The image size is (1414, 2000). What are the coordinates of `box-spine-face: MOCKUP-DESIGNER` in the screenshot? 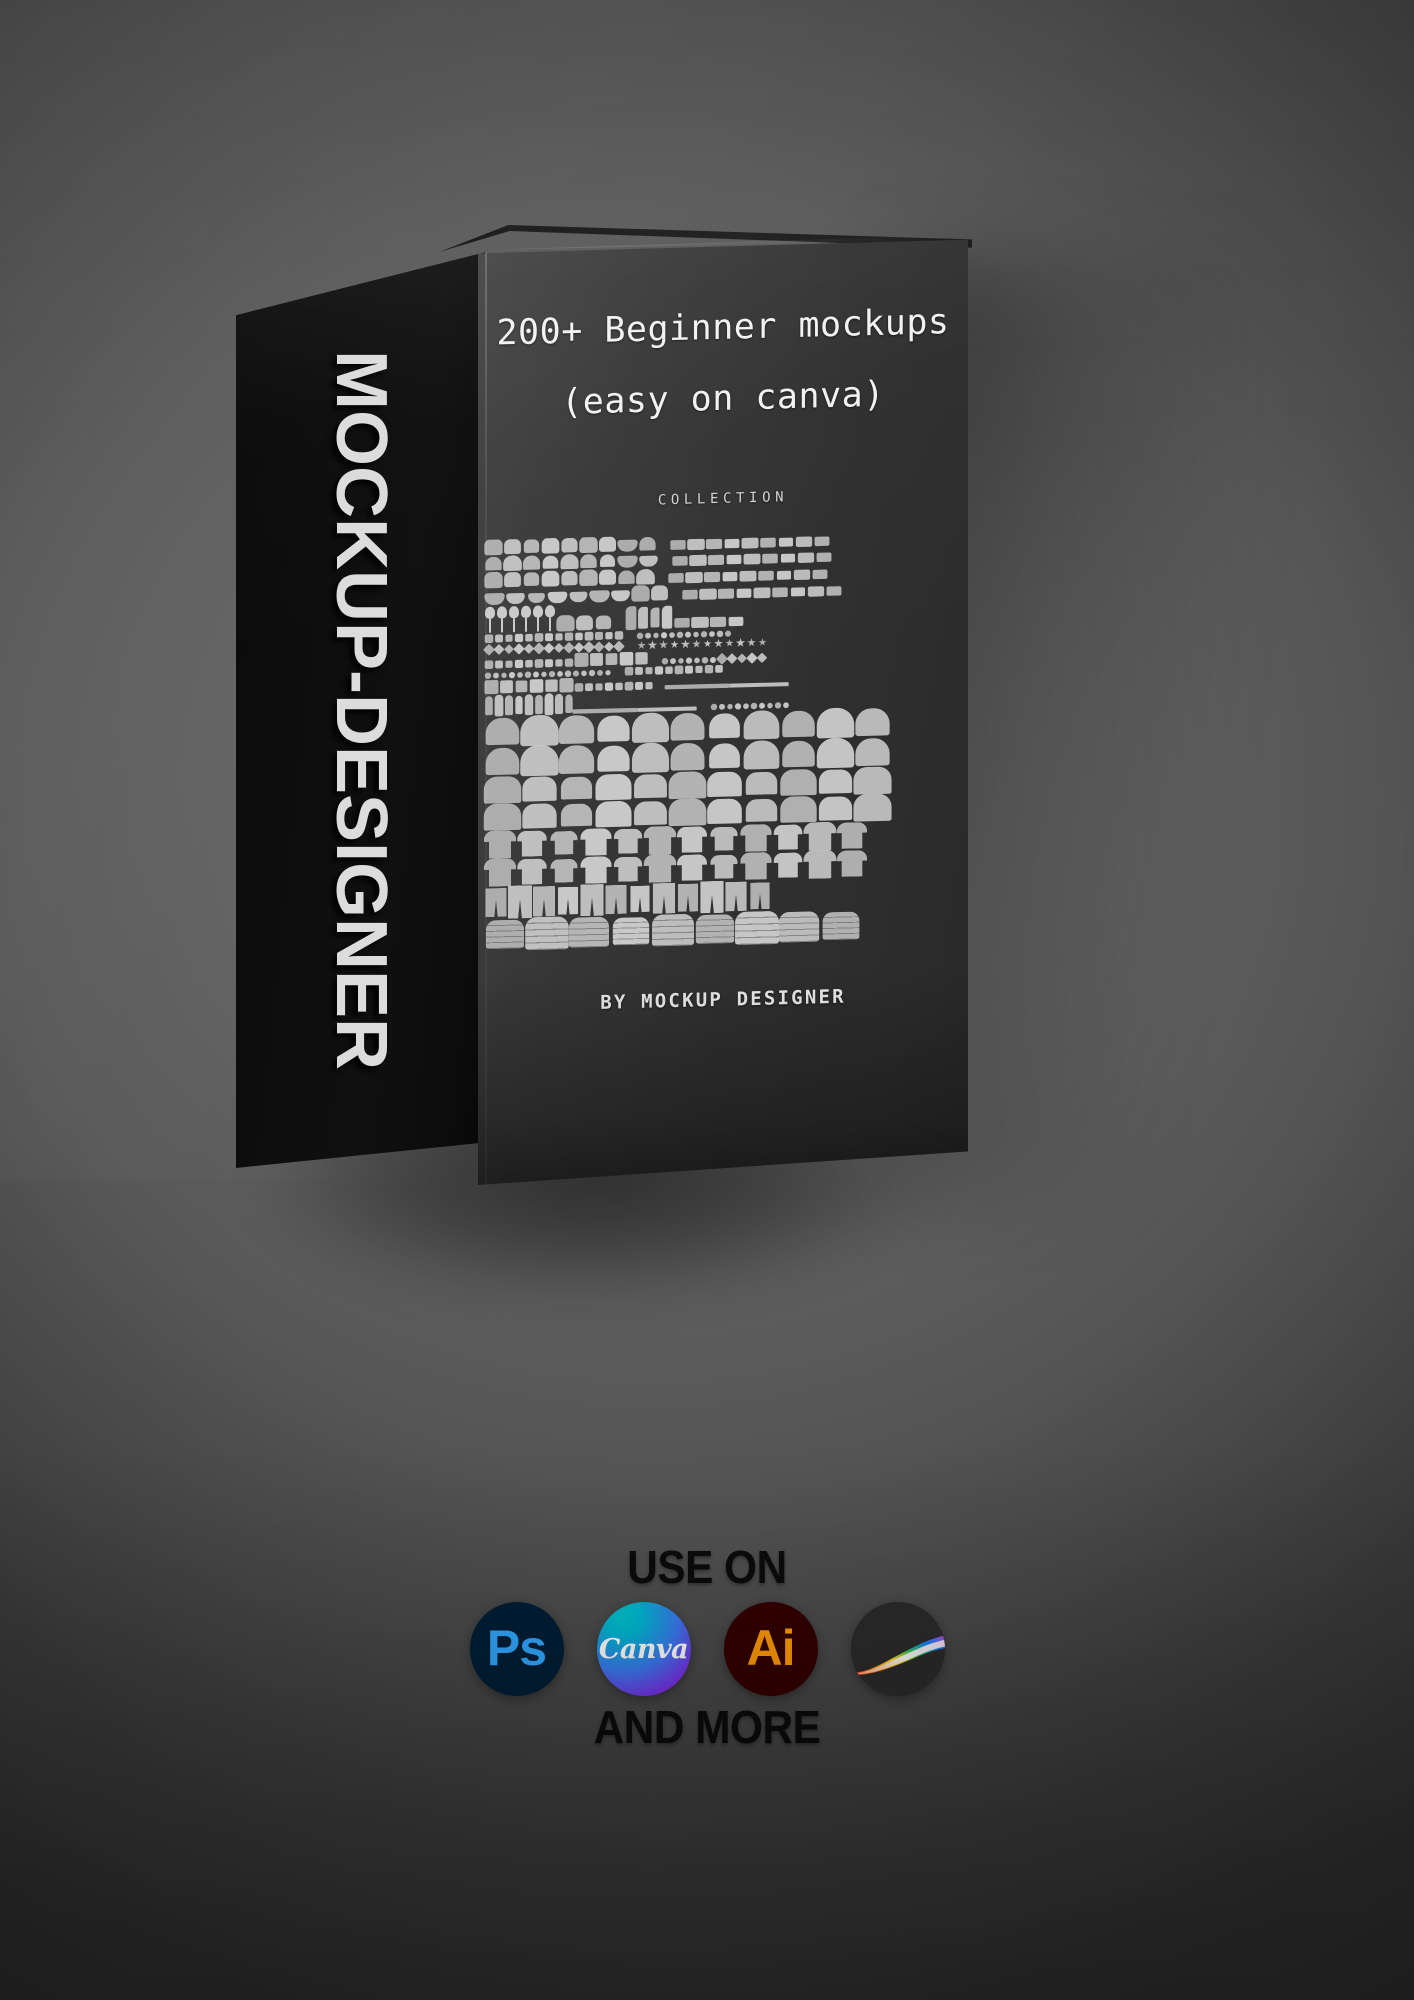 It's located at (361, 710).